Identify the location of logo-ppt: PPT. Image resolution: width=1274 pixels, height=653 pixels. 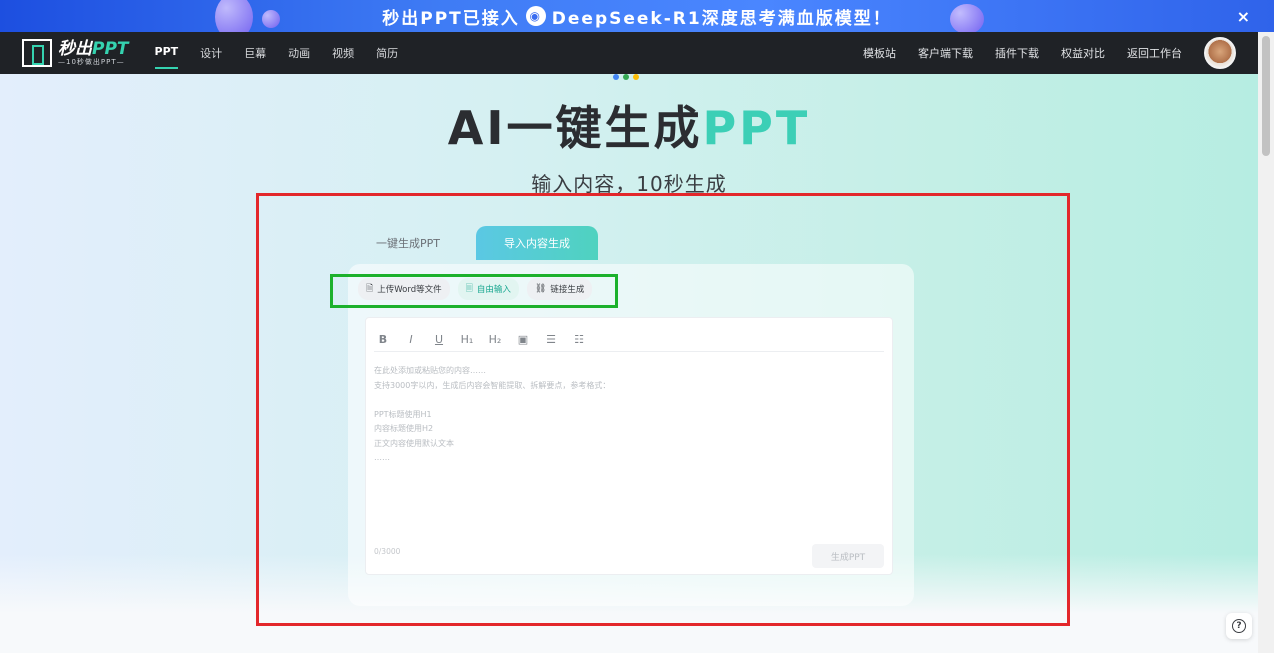
(110, 48).